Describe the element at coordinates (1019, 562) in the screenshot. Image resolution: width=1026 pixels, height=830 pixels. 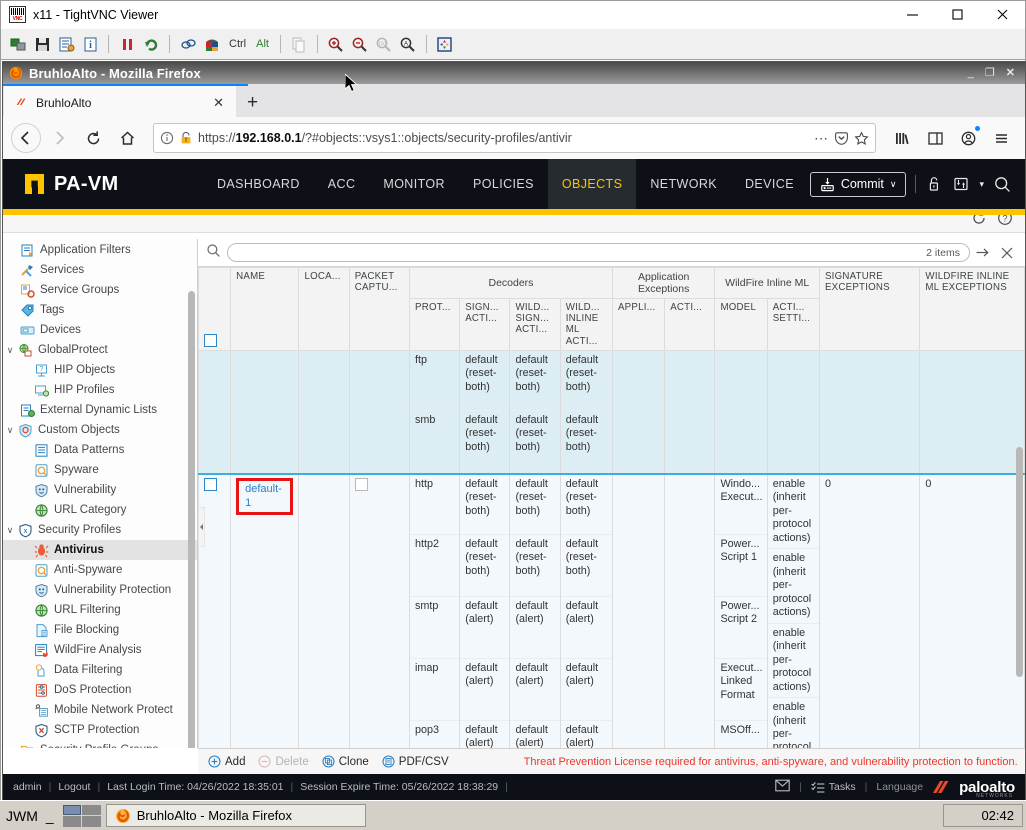
I see `table-scrollbar-thumb` at that location.